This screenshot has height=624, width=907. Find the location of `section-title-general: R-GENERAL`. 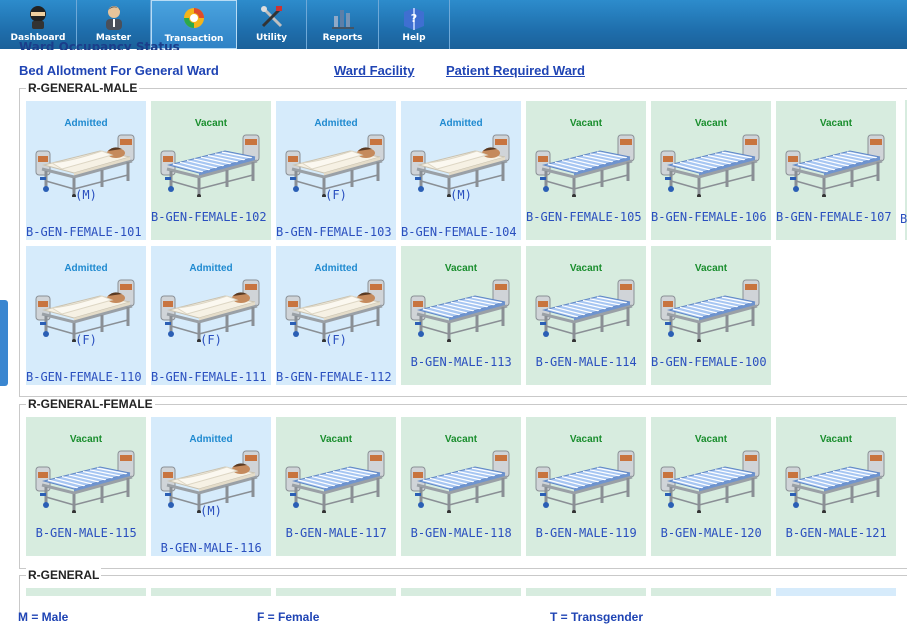

section-title-general: R-GENERAL is located at coordinates (64, 575).